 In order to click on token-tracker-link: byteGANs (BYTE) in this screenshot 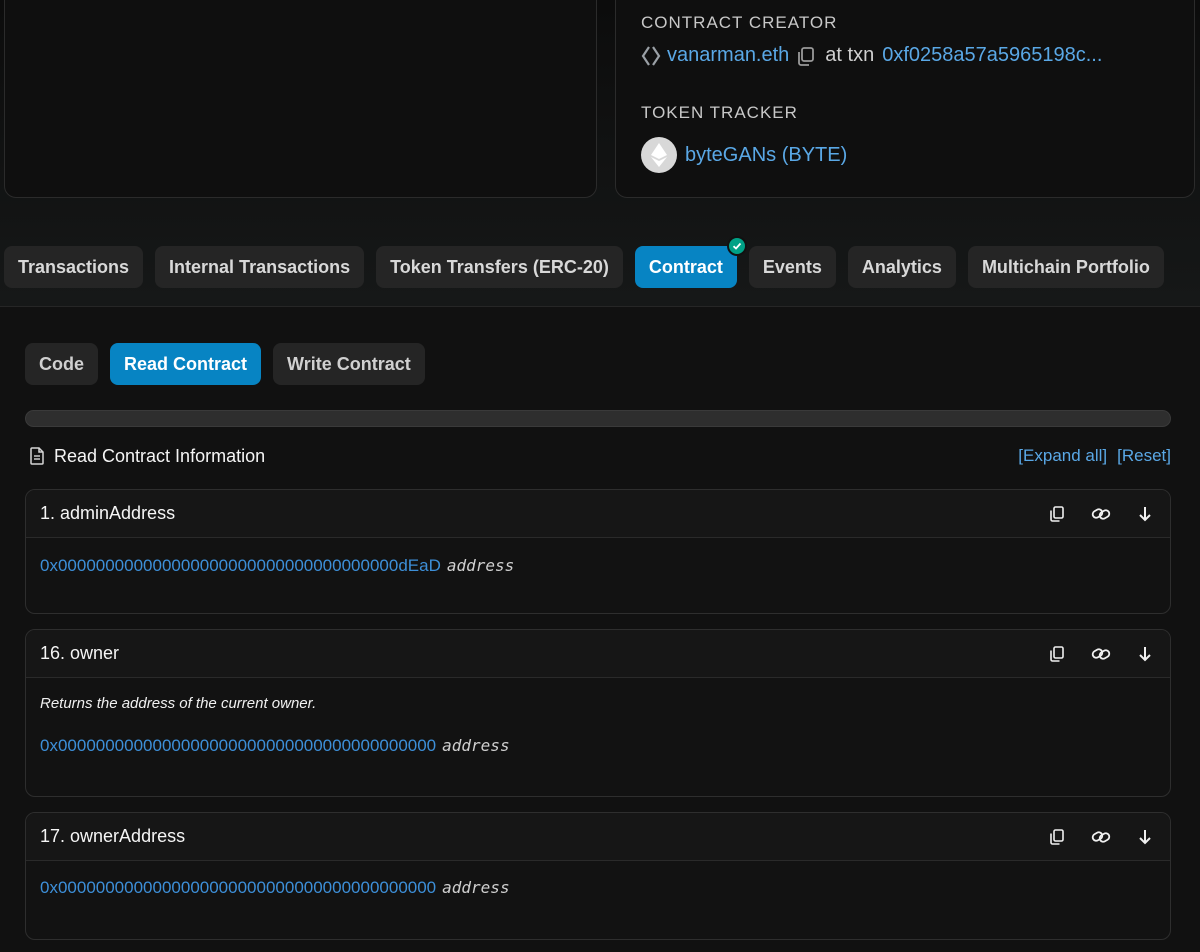, I will do `click(766, 155)`.